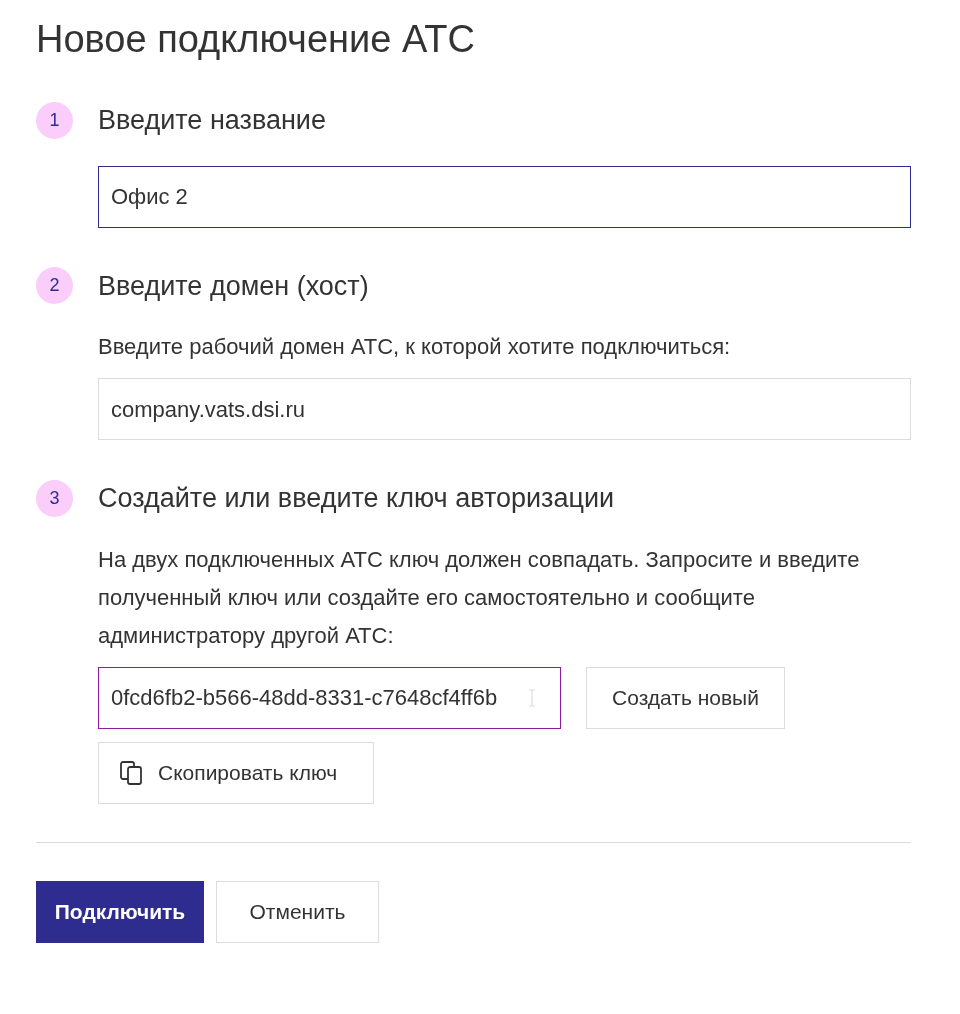 The height and width of the screenshot is (1014, 960). I want to click on step-heading: Введите домен (хост), so click(233, 286).